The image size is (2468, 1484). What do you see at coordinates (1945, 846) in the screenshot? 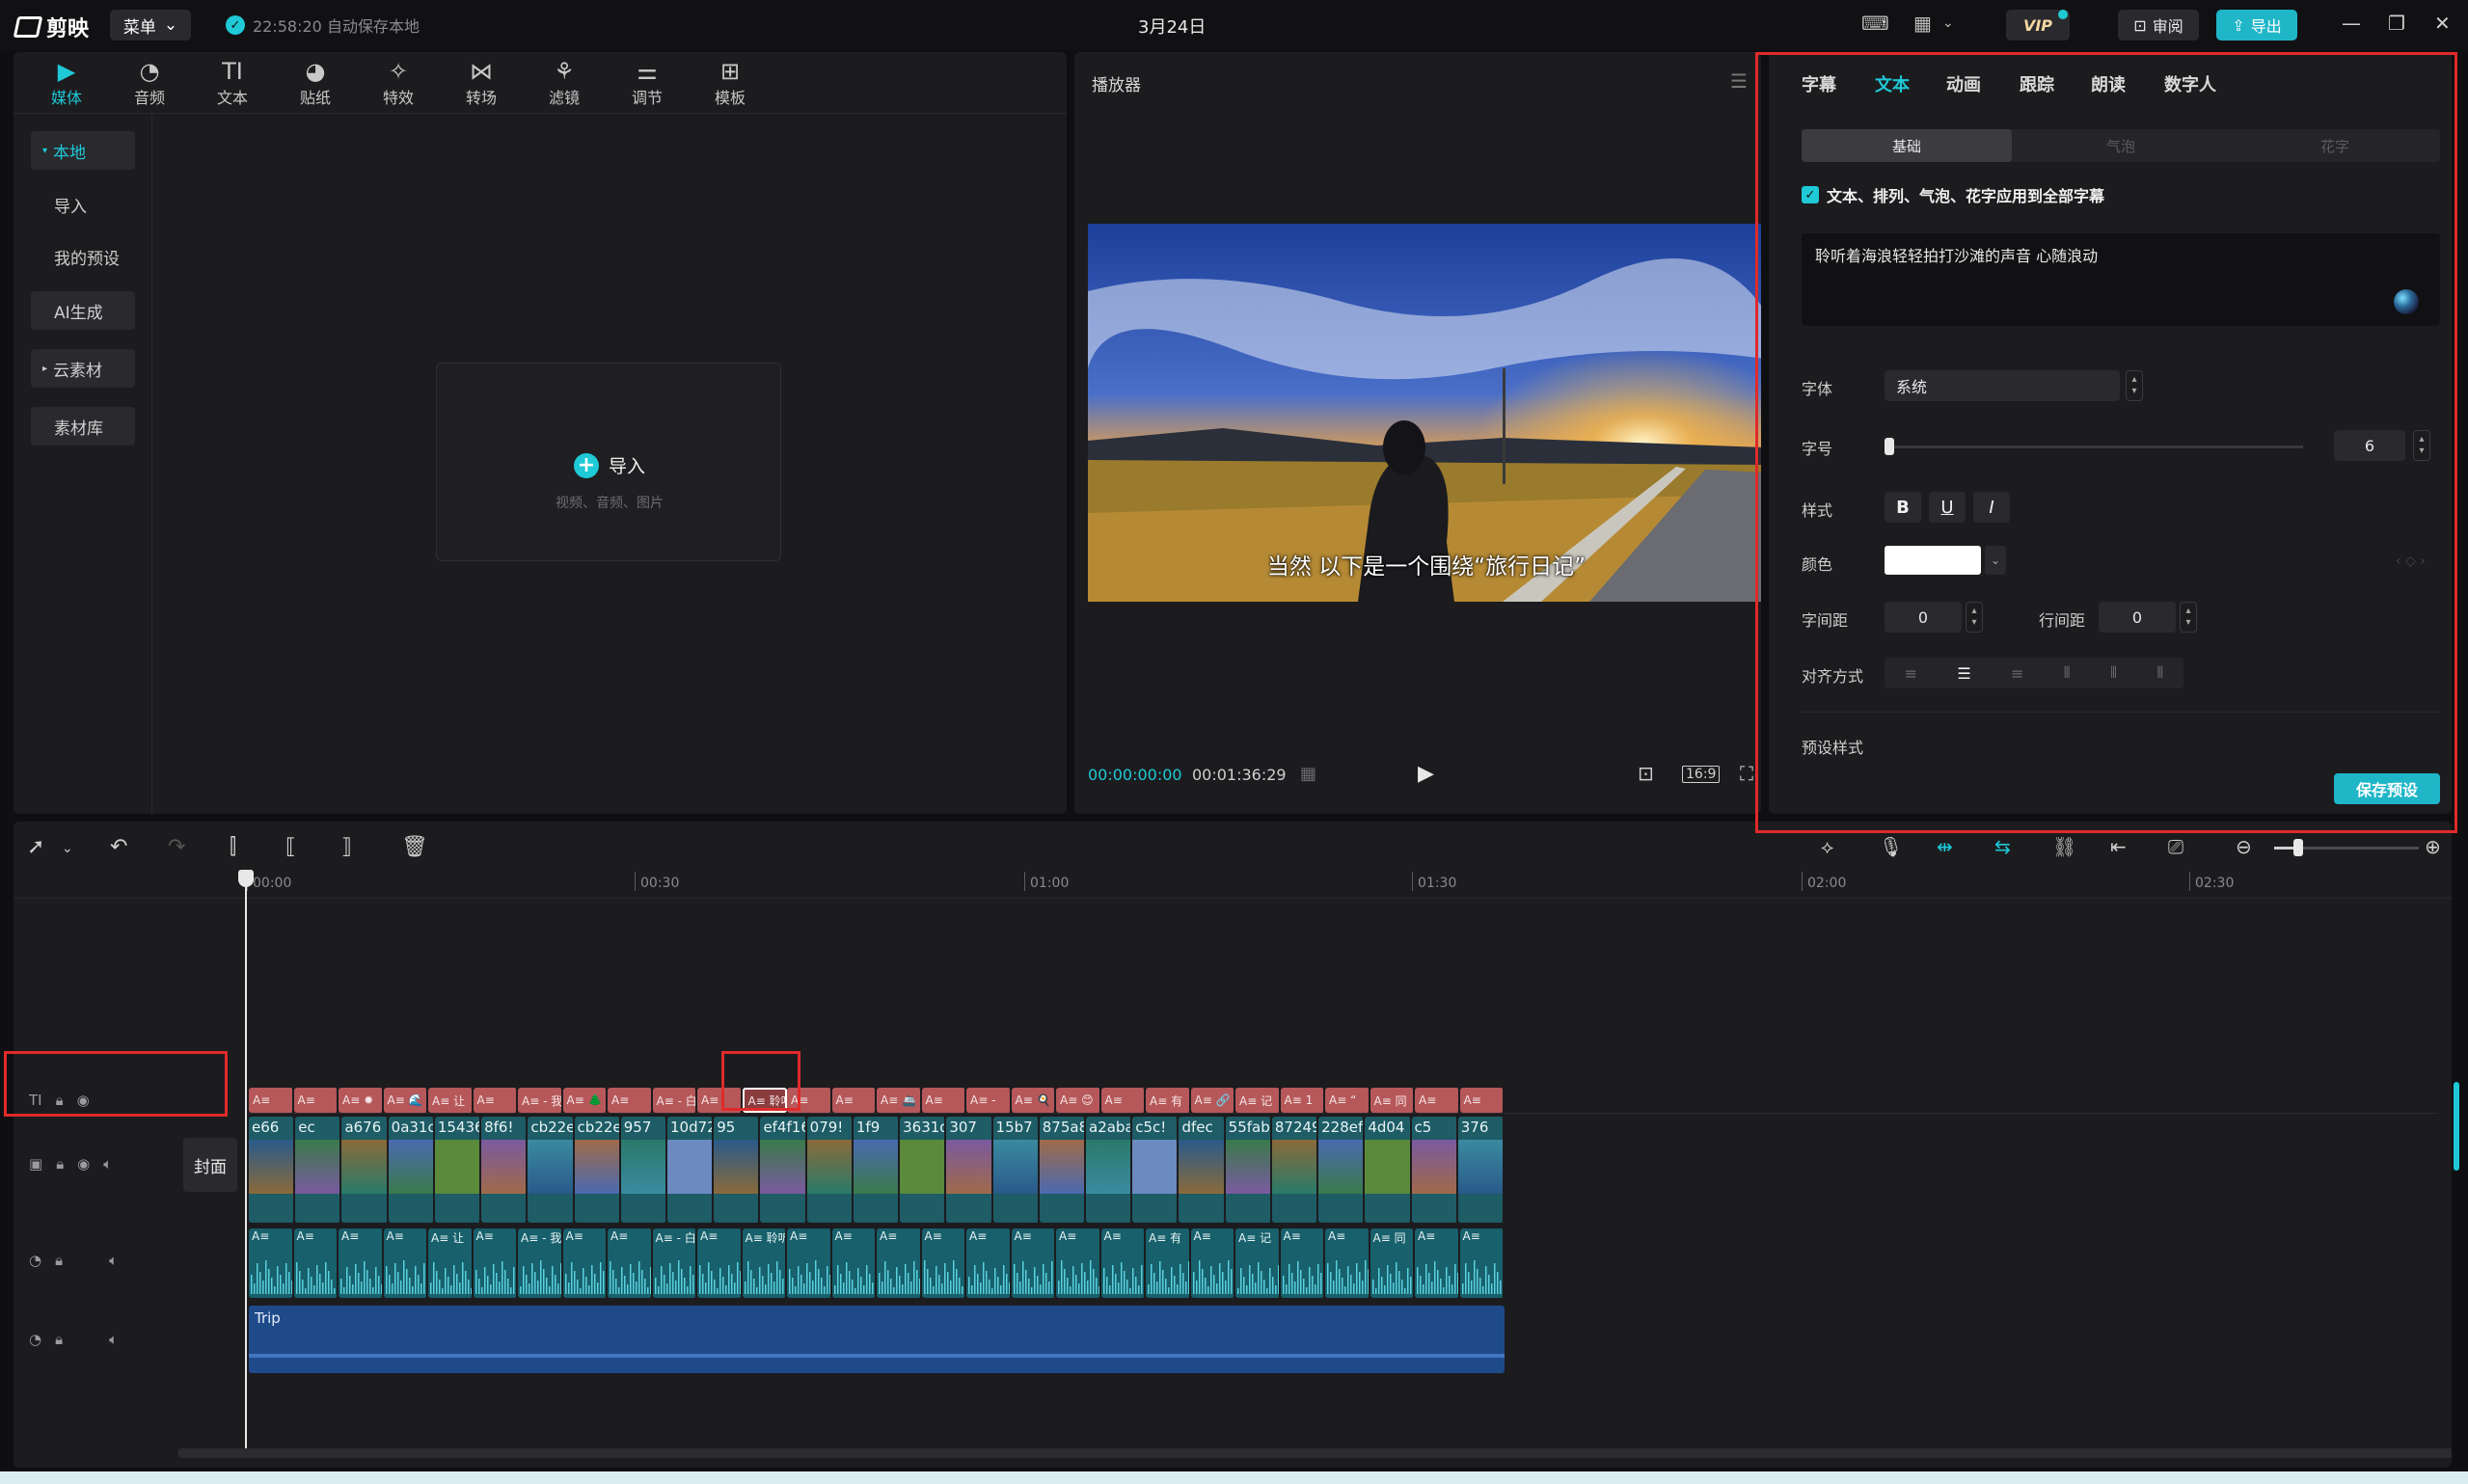
I see `main-track-link-icon: ⇹` at bounding box center [1945, 846].